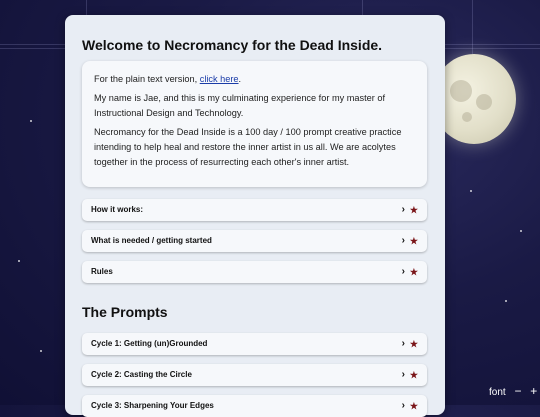 The image size is (540, 417). What do you see at coordinates (141, 374) in the screenshot?
I see `accordion-label: Cycle 2: Casting the Circle` at bounding box center [141, 374].